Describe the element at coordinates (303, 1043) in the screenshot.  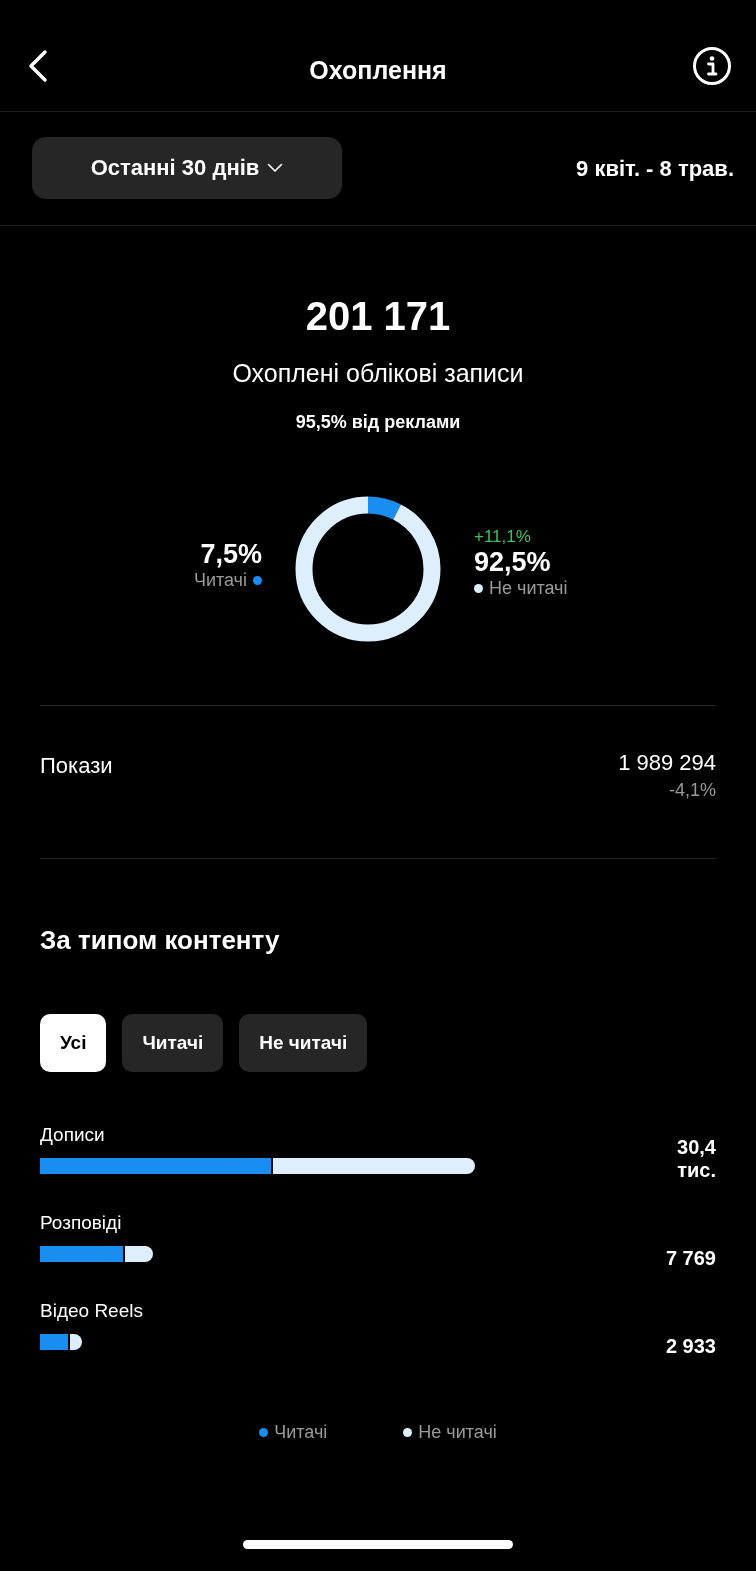
I see `filter-tab: Не читачі` at that location.